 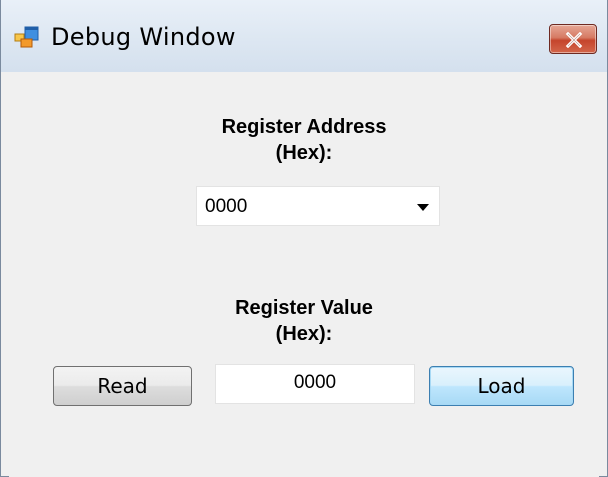 What do you see at coordinates (122, 386) in the screenshot?
I see `read-button: Read` at bounding box center [122, 386].